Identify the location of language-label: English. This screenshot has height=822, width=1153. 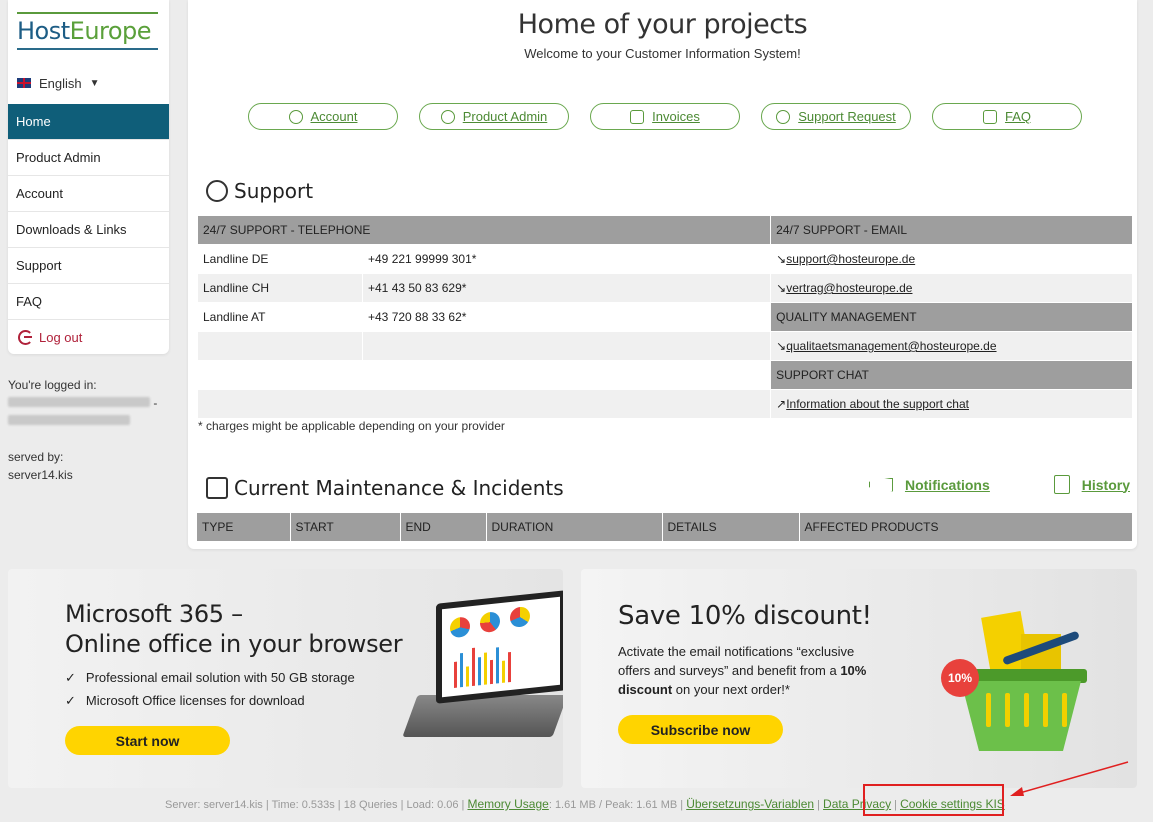
(60, 83).